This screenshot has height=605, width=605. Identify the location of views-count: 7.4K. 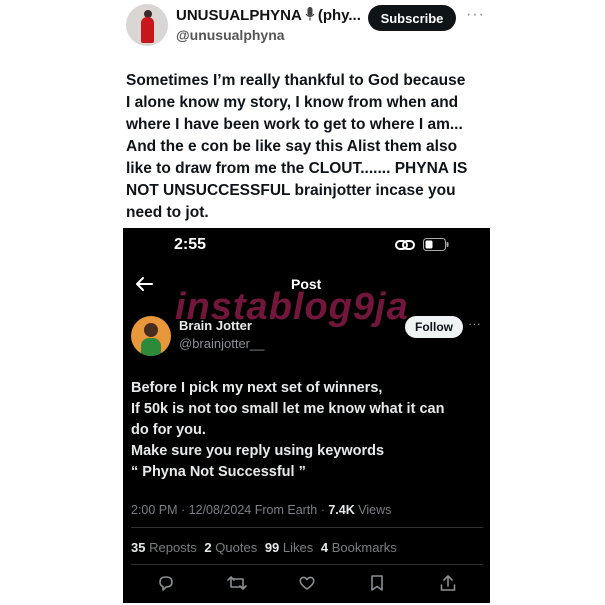
(341, 510).